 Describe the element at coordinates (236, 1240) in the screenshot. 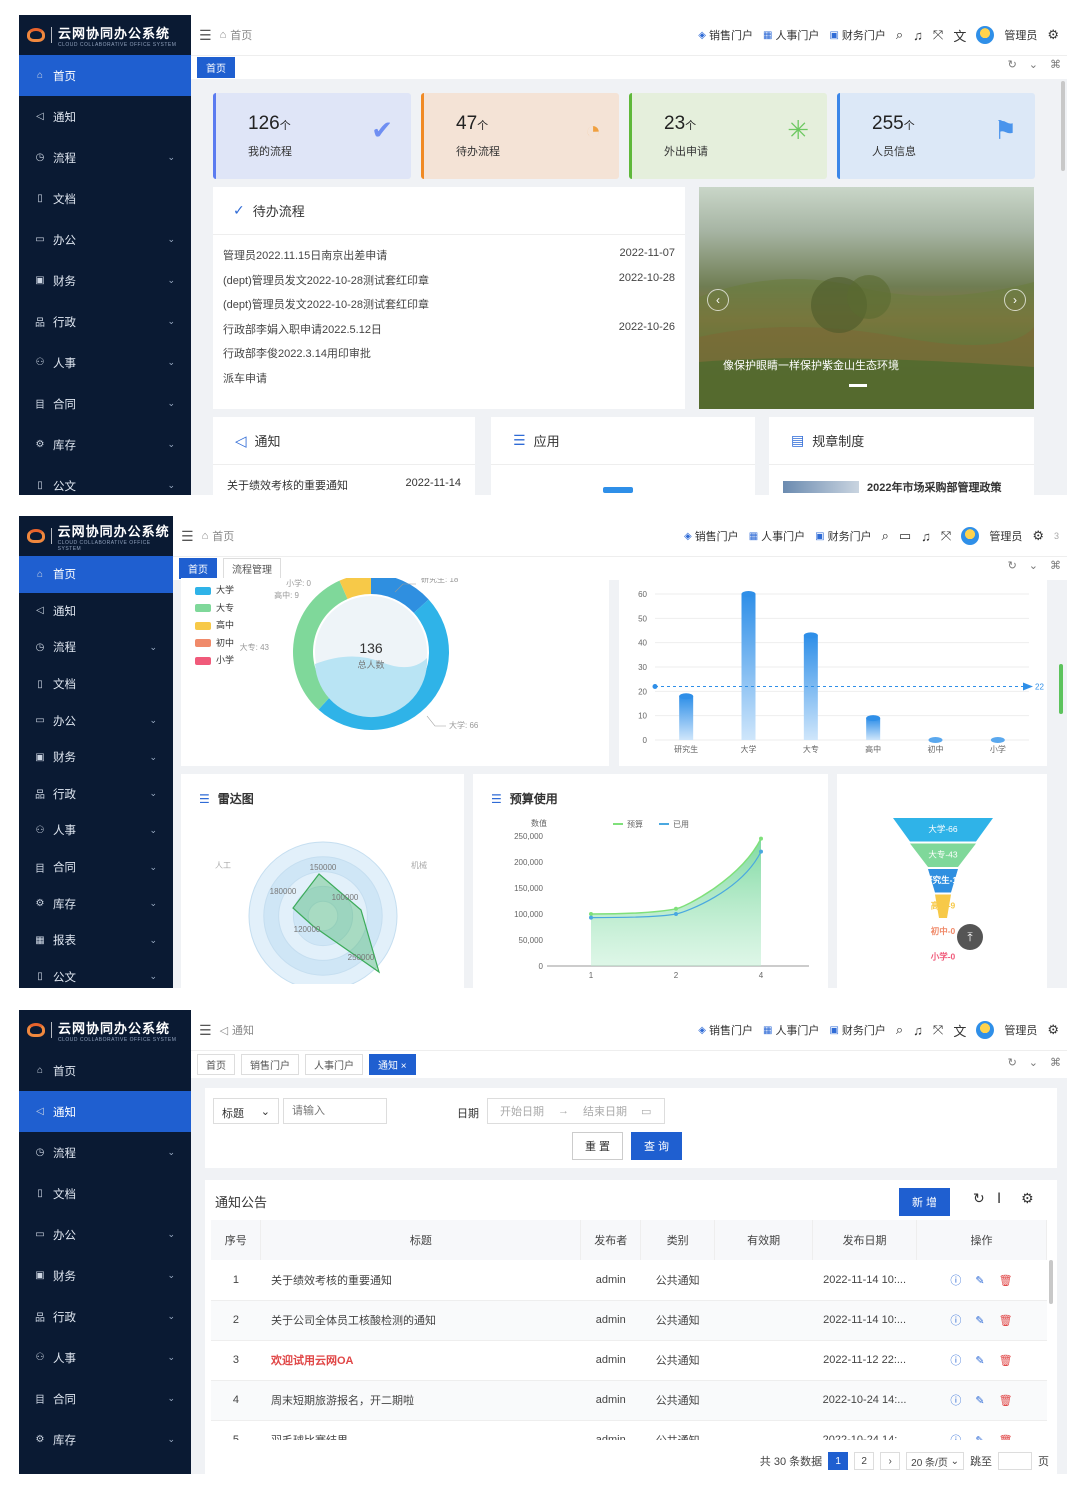

I see `column-header: 序号` at that location.